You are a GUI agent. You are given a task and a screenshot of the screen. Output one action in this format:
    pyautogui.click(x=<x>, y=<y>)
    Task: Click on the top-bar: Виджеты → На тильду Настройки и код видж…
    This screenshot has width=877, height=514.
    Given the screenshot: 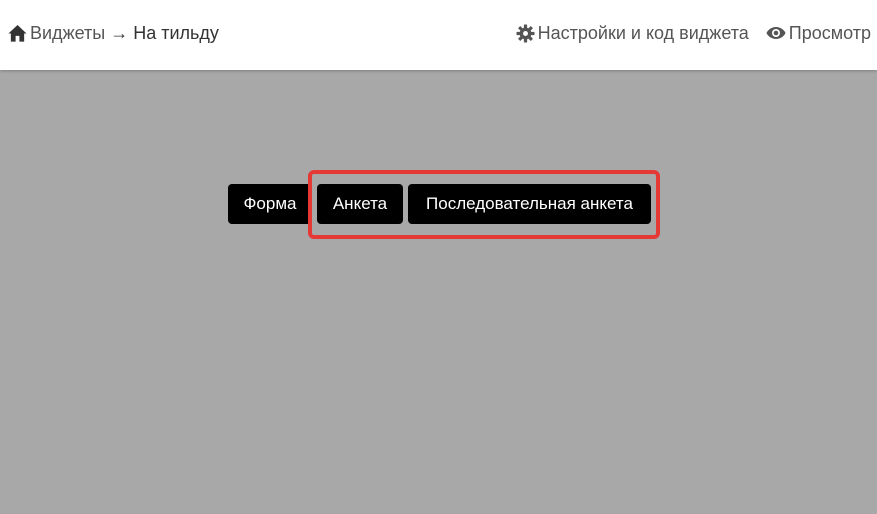 What is the action you would take?
    pyautogui.click(x=438, y=35)
    